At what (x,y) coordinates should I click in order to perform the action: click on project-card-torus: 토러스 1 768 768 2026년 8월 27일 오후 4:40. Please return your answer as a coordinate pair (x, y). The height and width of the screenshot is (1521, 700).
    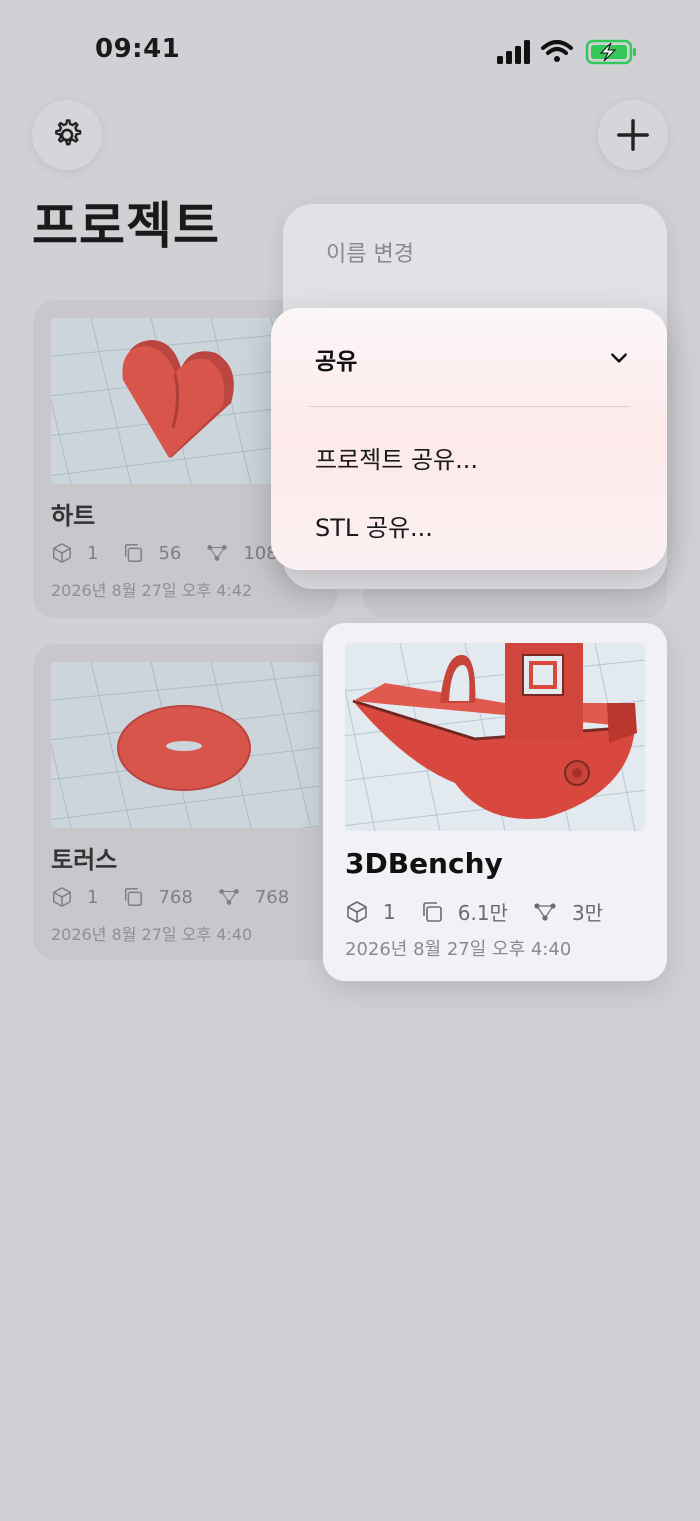
    Looking at the image, I should click on (185, 802).